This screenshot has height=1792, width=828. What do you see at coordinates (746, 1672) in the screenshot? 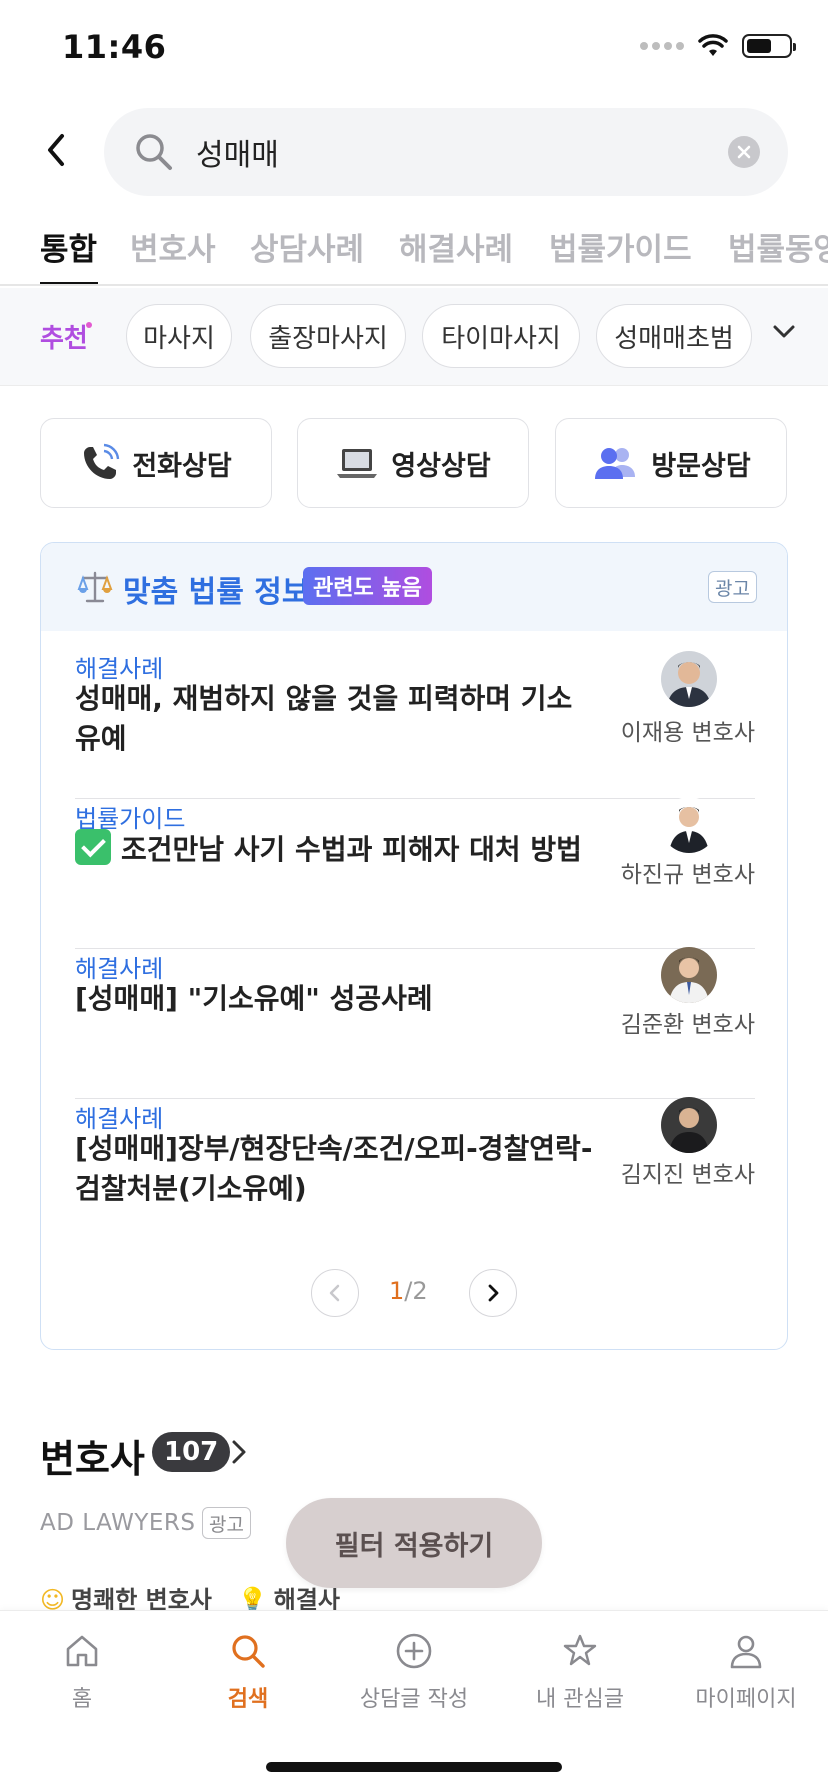
I see `nav-mypage: 마이페이지` at bounding box center [746, 1672].